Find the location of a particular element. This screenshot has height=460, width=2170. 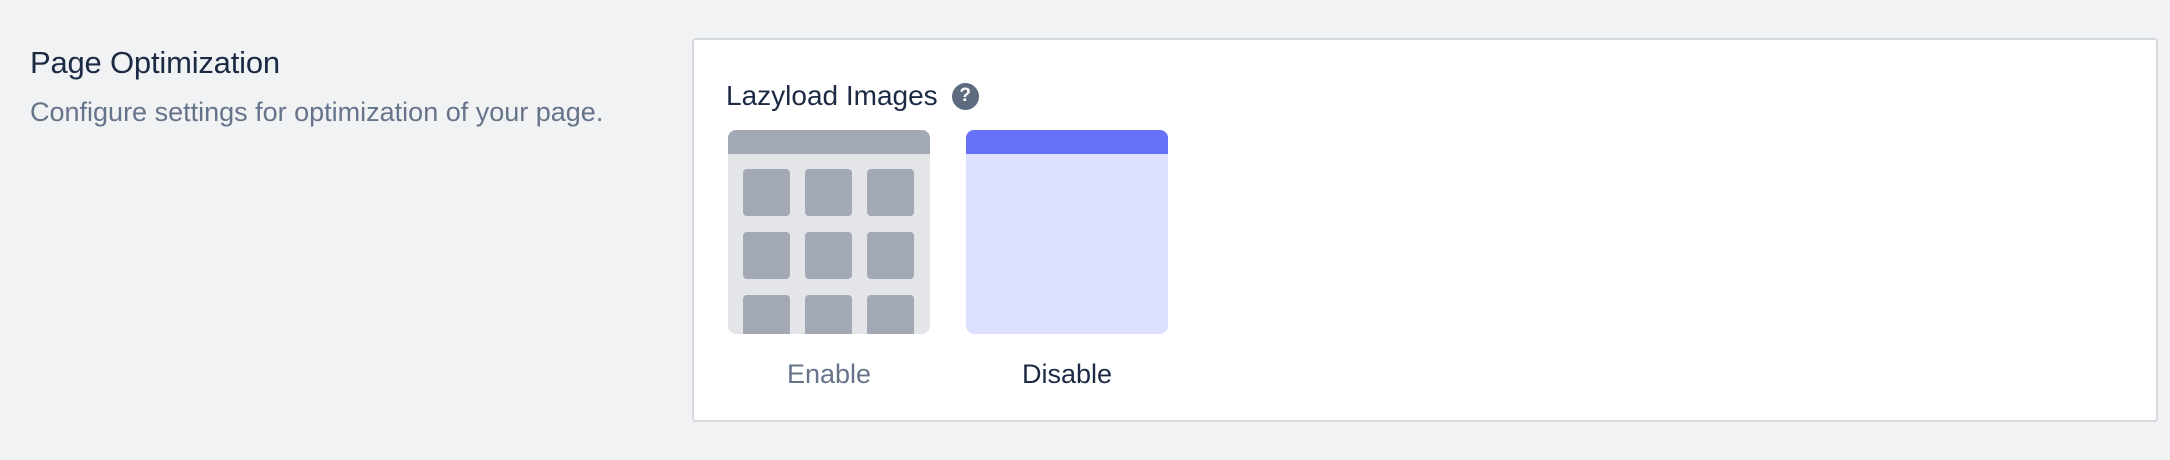

blank-page-thumbnail-icon is located at coordinates (1067, 232).